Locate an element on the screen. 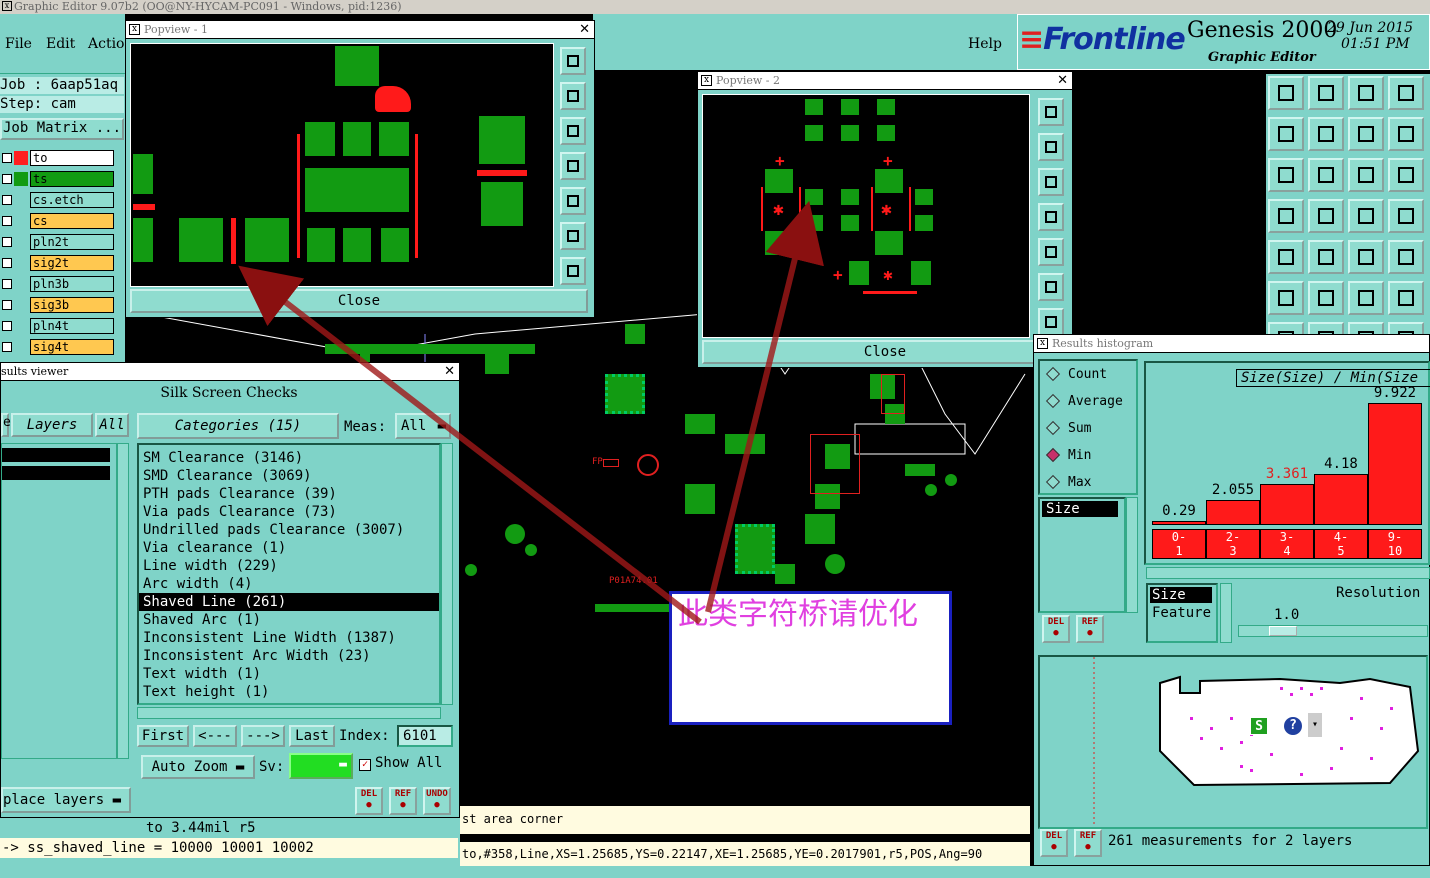  board-preview: S ? ▾ is located at coordinates (1233, 742).